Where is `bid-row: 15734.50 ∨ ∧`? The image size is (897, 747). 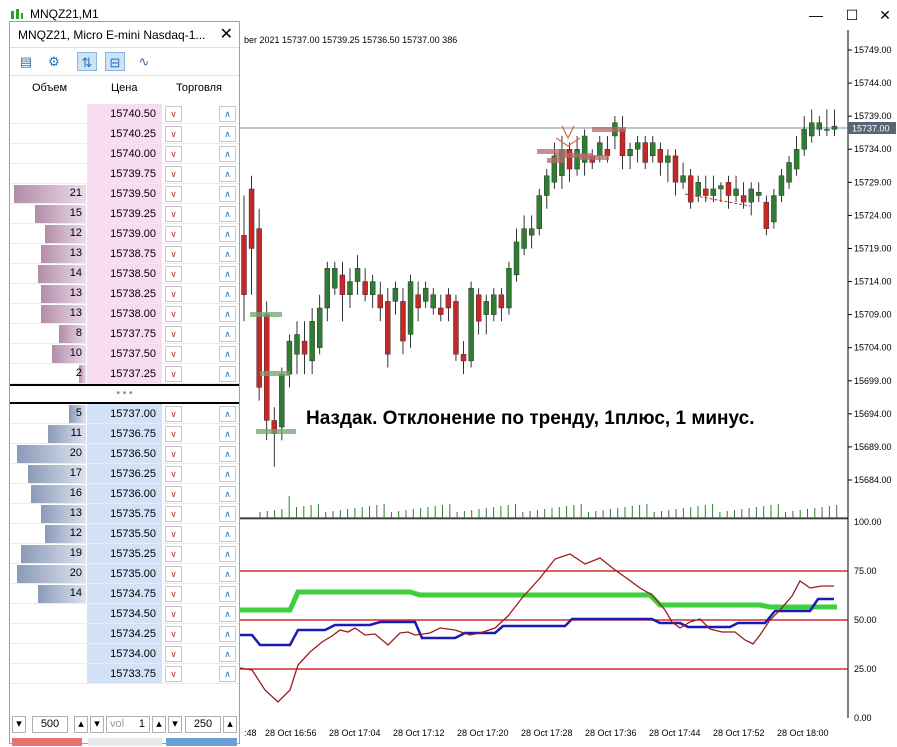
bid-row: 15734.50 ∨ ∧ is located at coordinates (124, 614).